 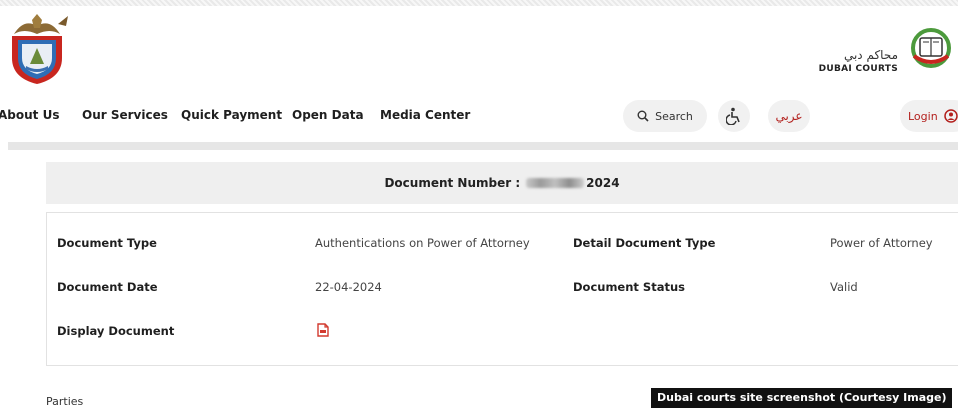 What do you see at coordinates (479, 3) in the screenshot?
I see `top-pattern-strip` at bounding box center [479, 3].